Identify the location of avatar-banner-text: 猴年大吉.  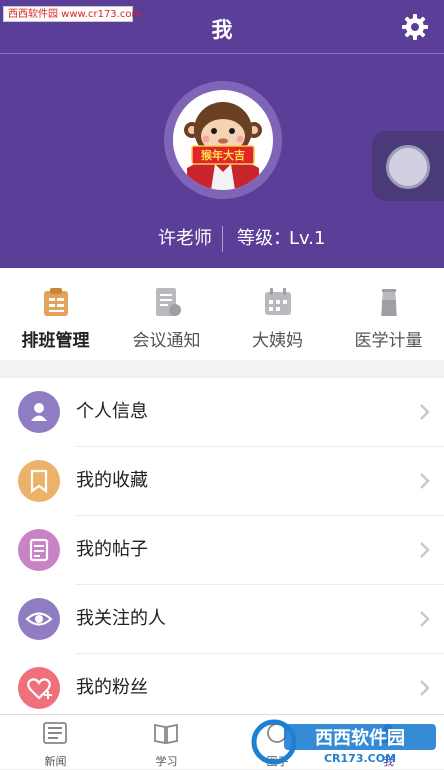
(223, 155).